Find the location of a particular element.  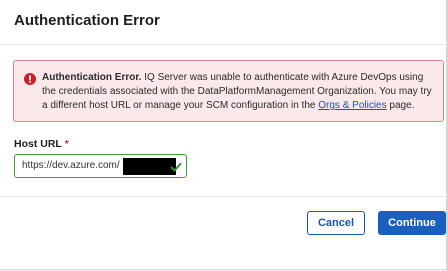

required-marker: * is located at coordinates (66, 144).